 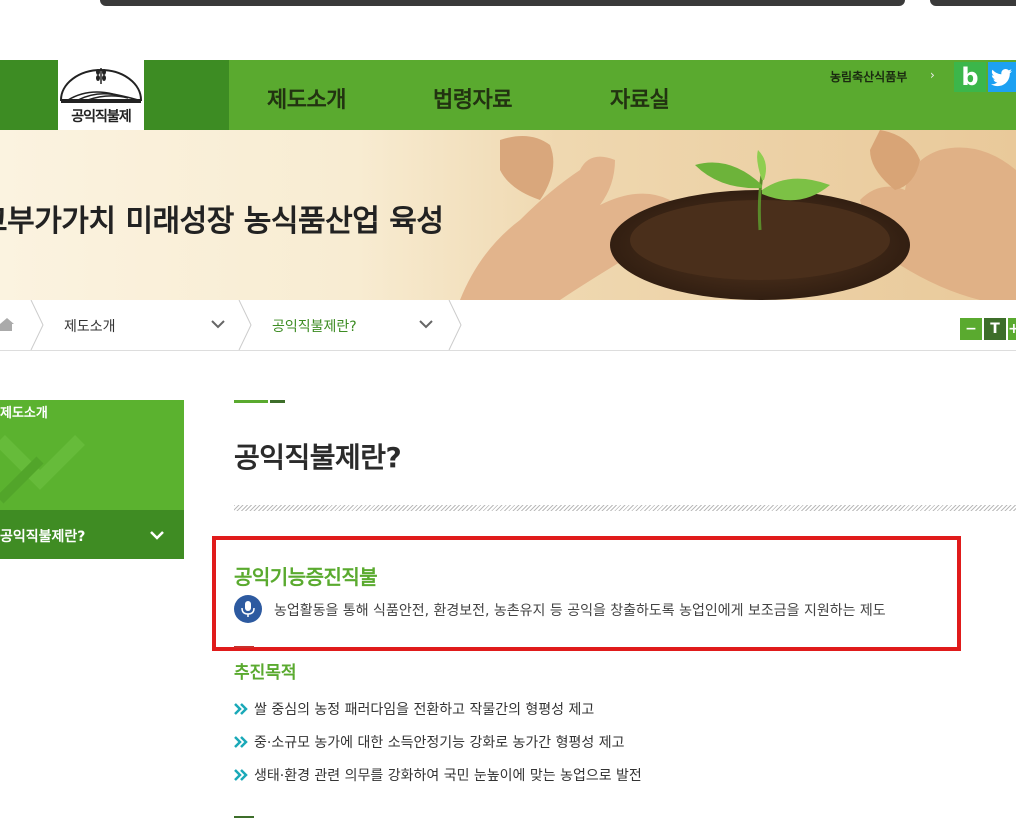 I want to click on goal-item-text: 생태·환경 관련 의무를 강화하여 국민 눈높이에 맞는 농업으로 발전, so click(x=448, y=776).